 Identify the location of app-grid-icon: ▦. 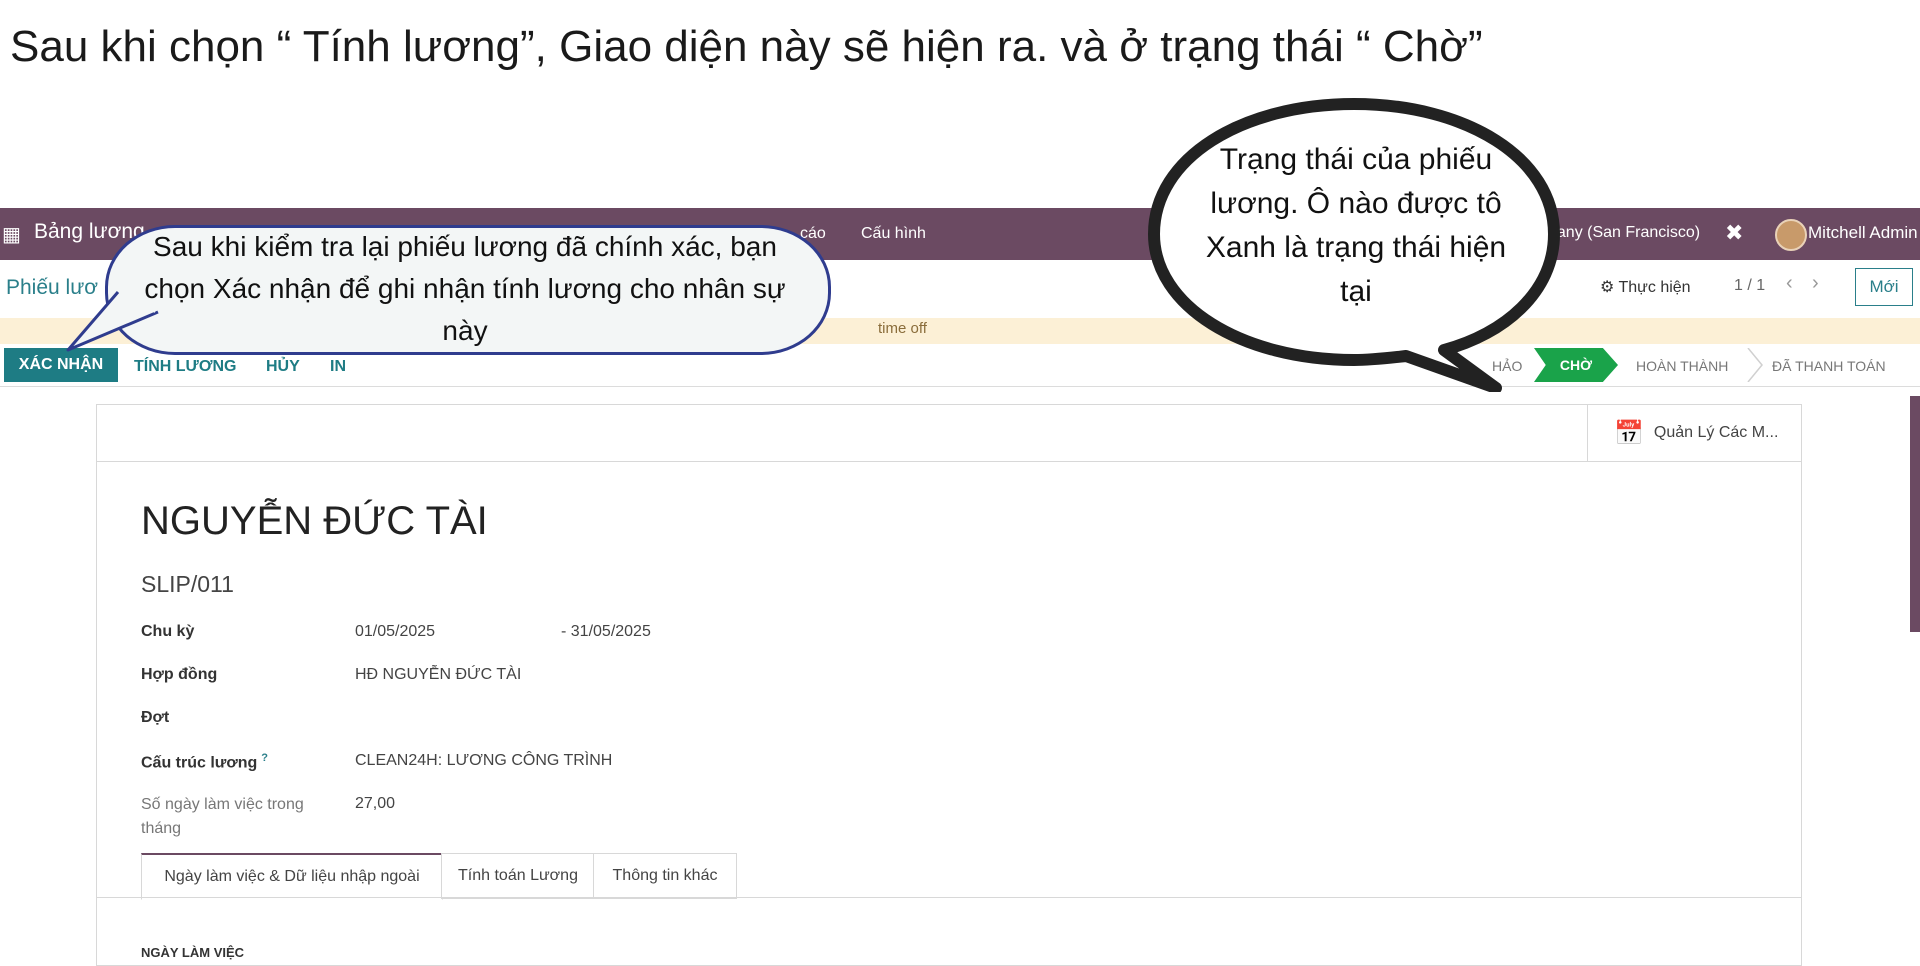
(11, 234).